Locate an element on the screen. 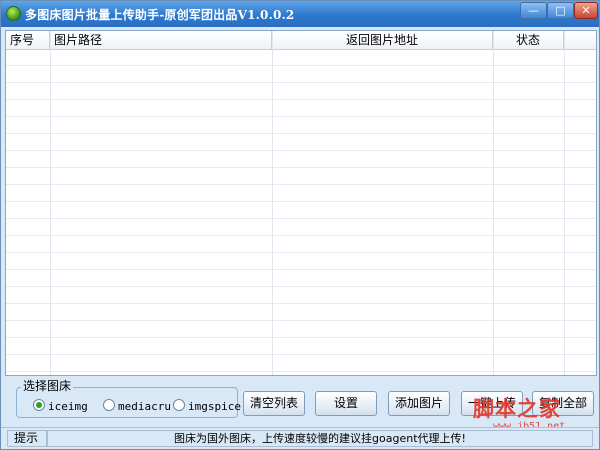 The width and height of the screenshot is (600, 450). status-label: 提示 is located at coordinates (27, 438).